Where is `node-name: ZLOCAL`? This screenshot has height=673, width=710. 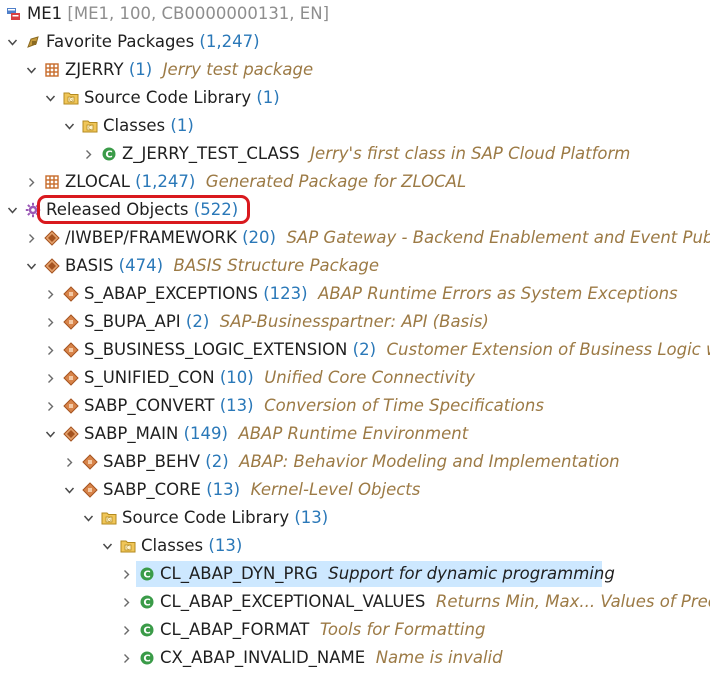 node-name: ZLOCAL is located at coordinates (97, 181).